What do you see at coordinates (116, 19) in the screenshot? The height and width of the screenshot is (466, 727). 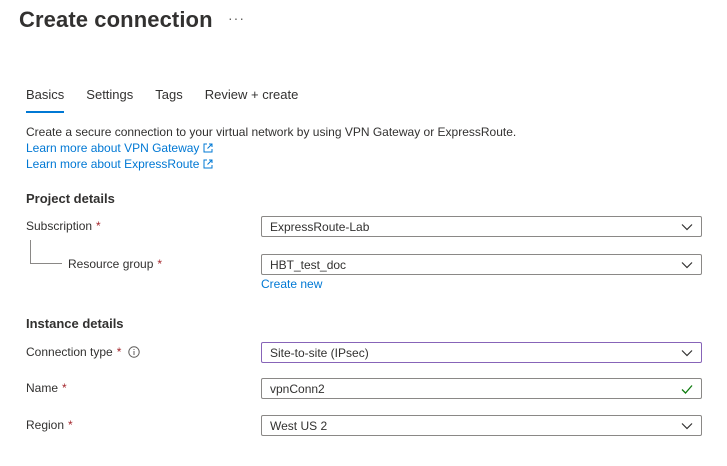 I see `page-title: Create connection` at bounding box center [116, 19].